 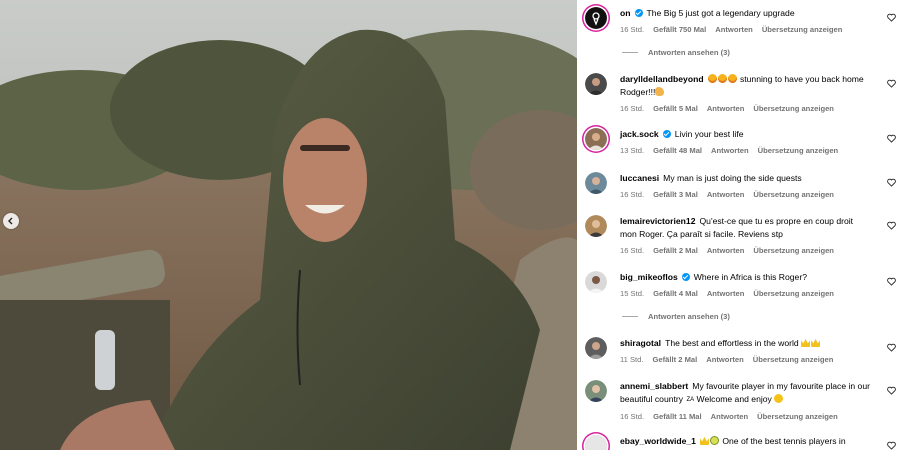 What do you see at coordinates (675, 194) in the screenshot?
I see `comment-likes: Gefällt 3 Mal` at bounding box center [675, 194].